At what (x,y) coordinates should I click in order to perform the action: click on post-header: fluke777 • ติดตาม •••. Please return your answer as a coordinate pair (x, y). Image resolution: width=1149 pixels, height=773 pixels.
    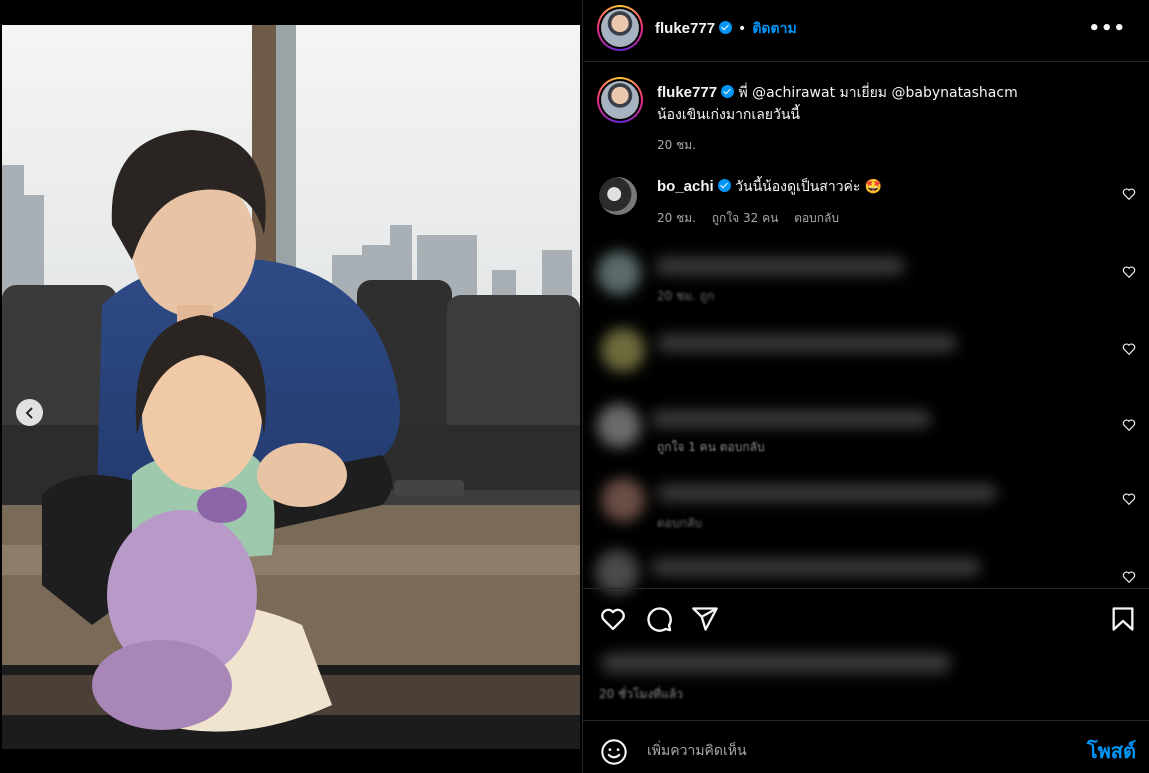
    Looking at the image, I should click on (866, 31).